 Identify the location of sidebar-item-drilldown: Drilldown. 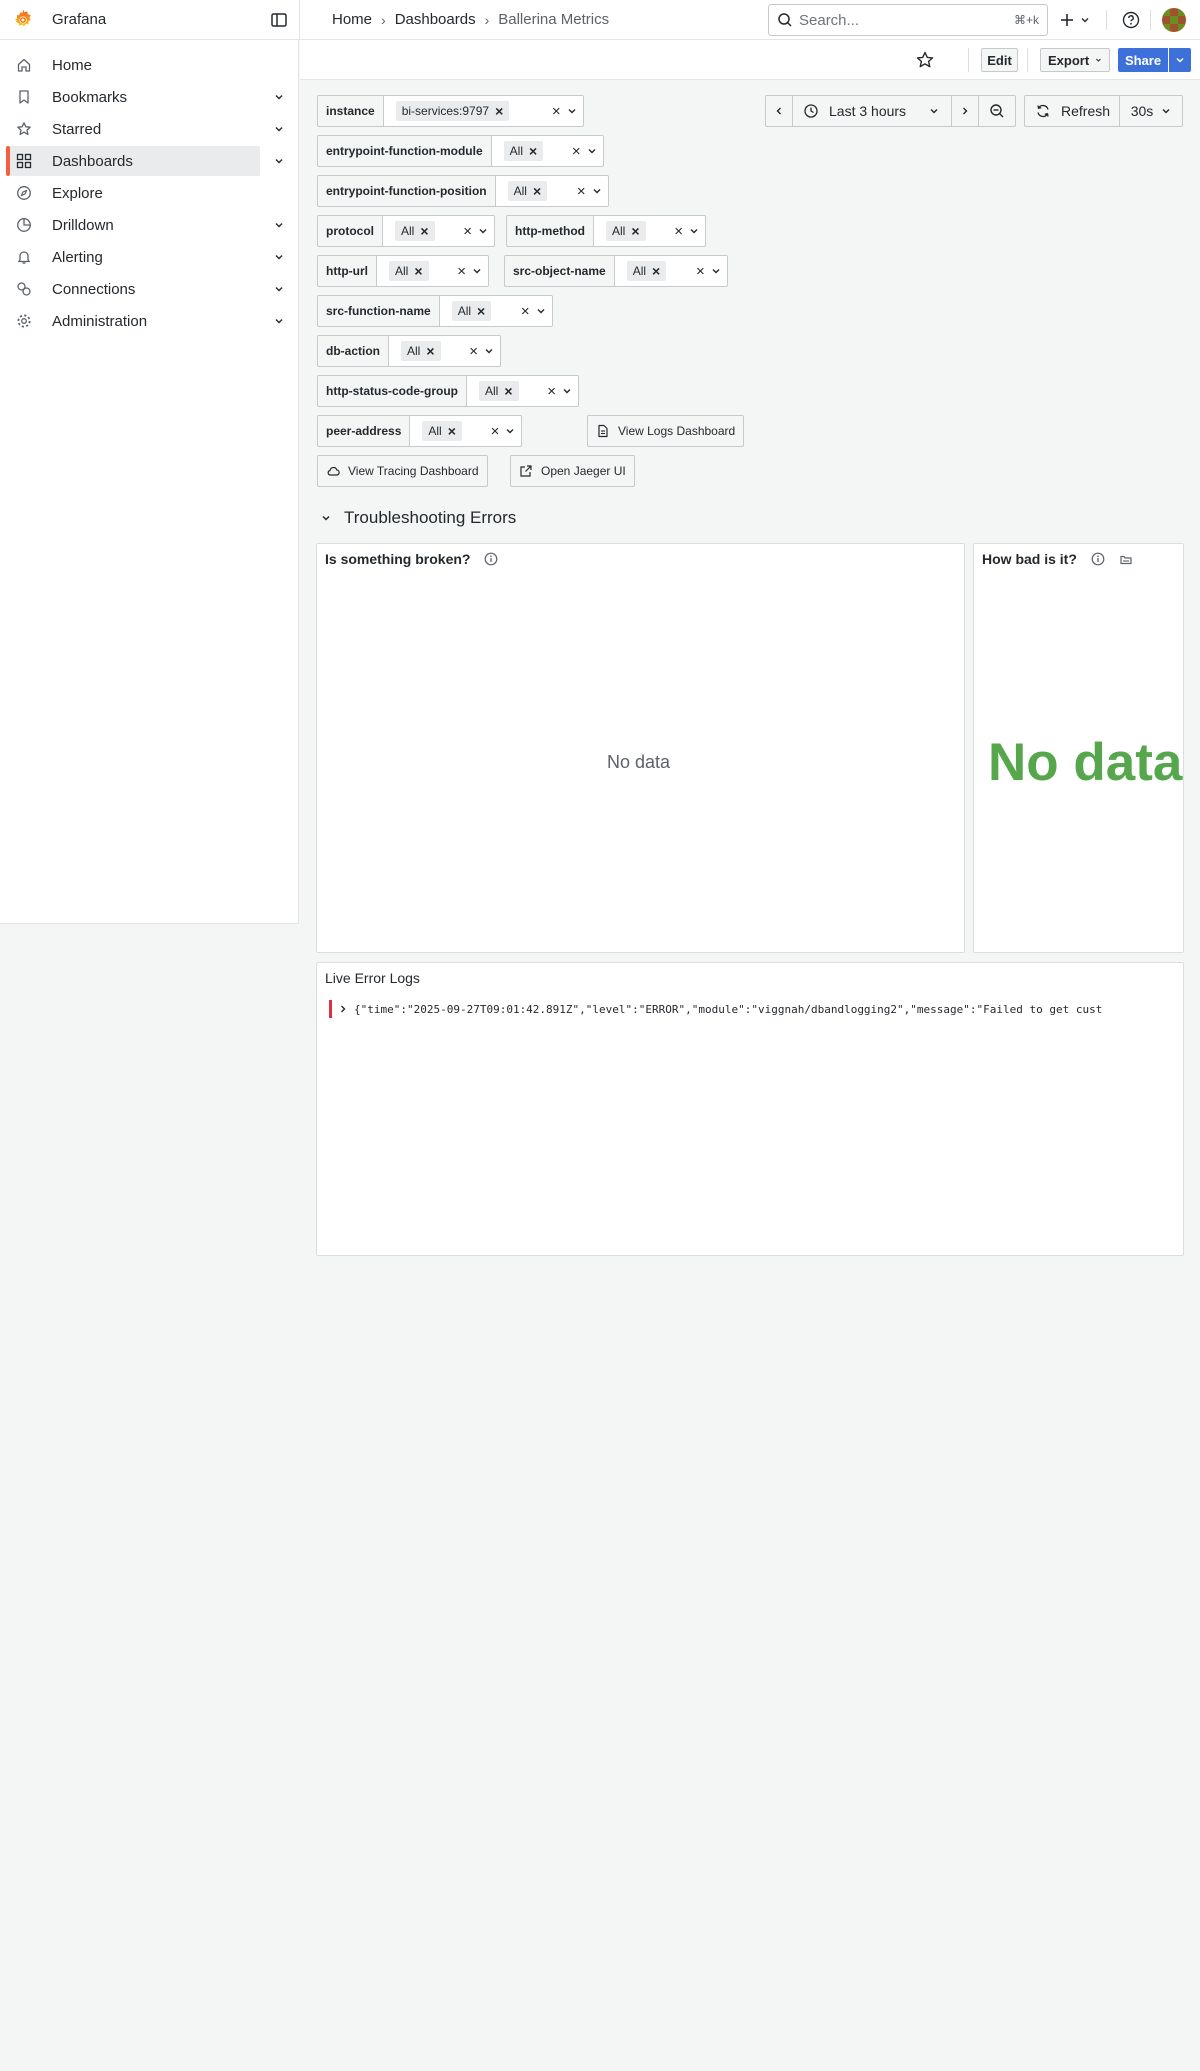
(145, 225).